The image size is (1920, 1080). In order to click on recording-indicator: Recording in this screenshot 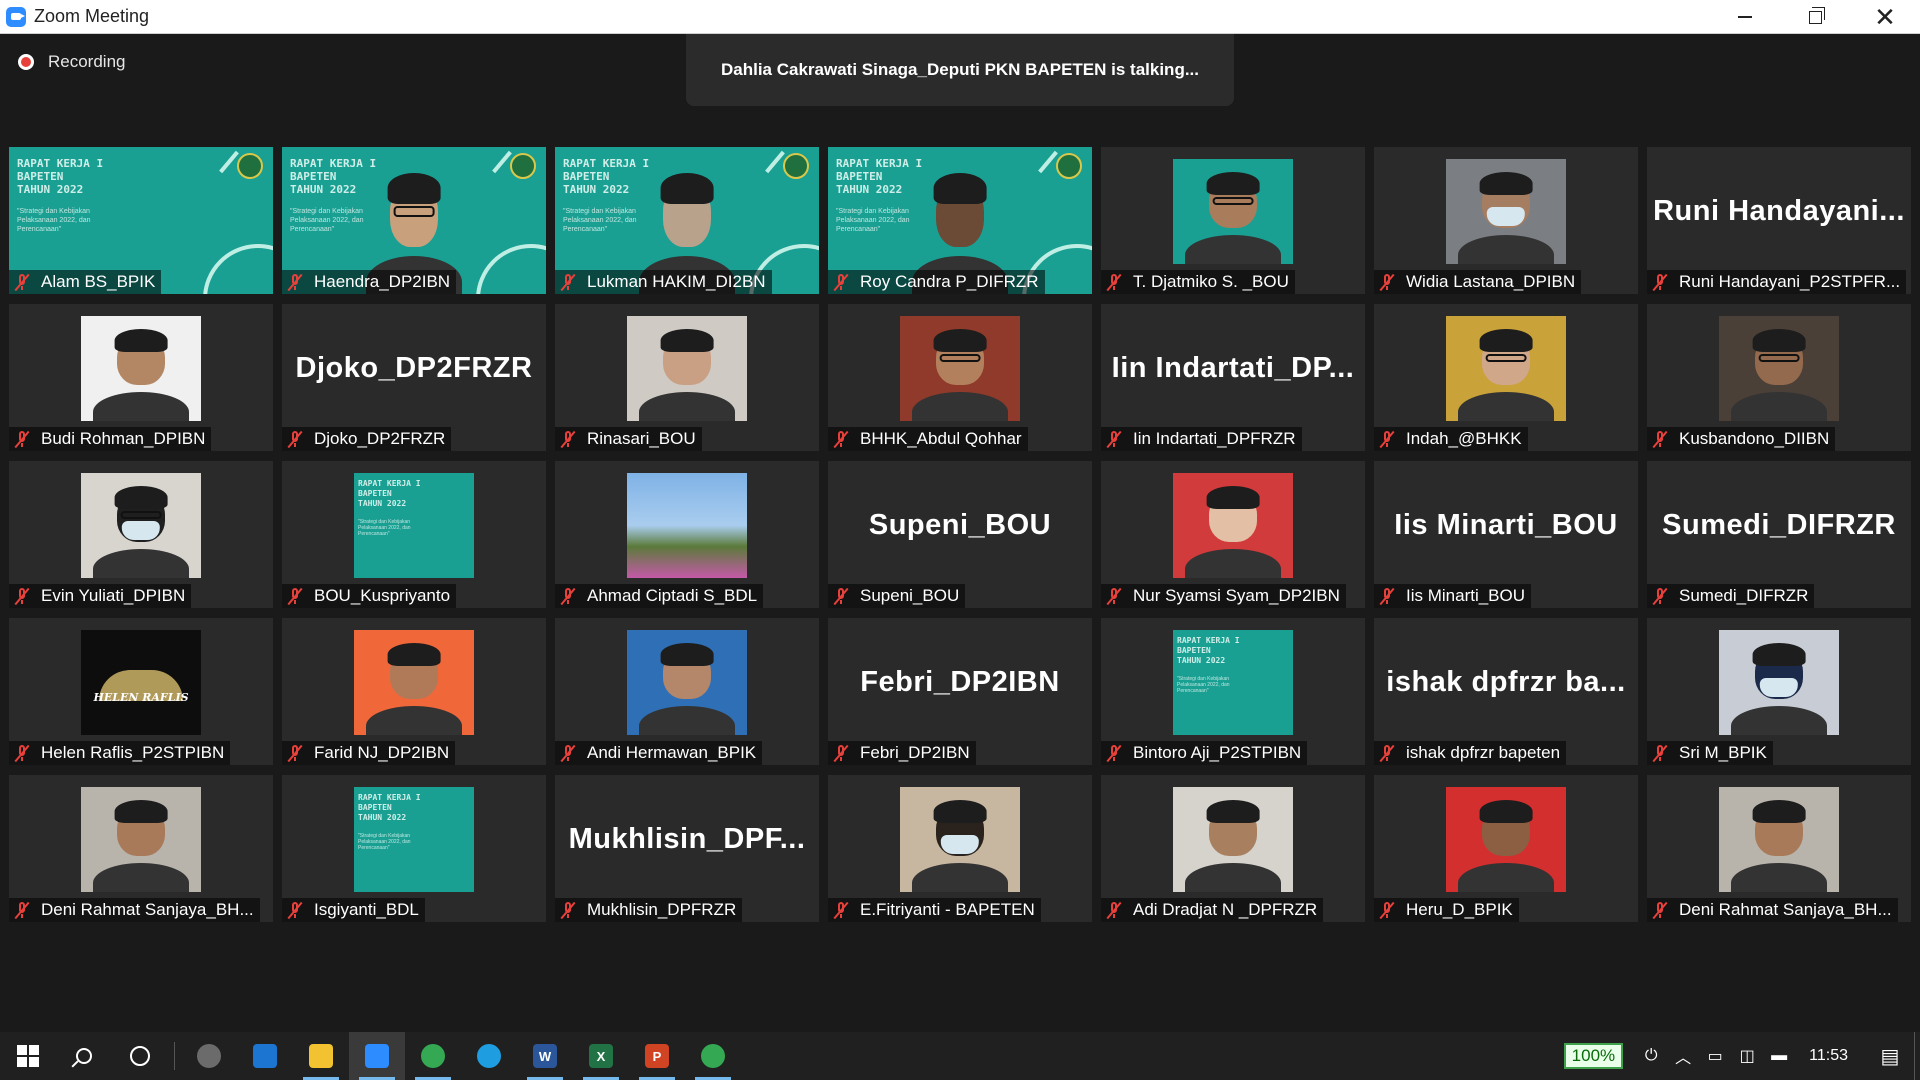, I will do `click(72, 62)`.